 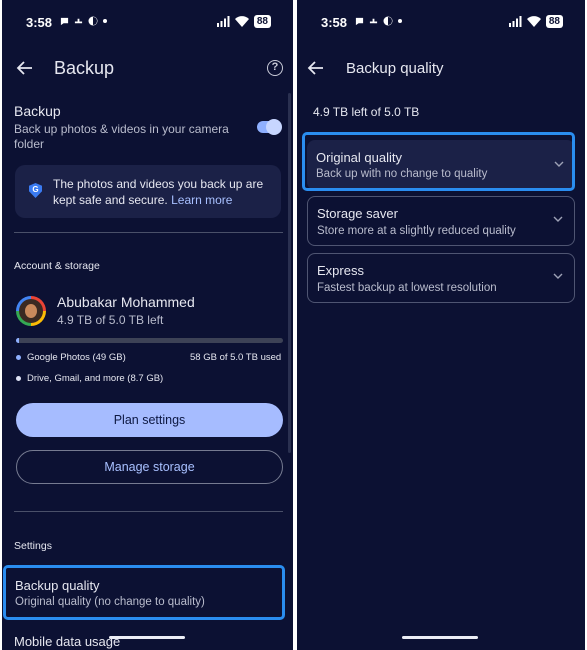 I want to click on storage-bar, so click(x=149, y=340).